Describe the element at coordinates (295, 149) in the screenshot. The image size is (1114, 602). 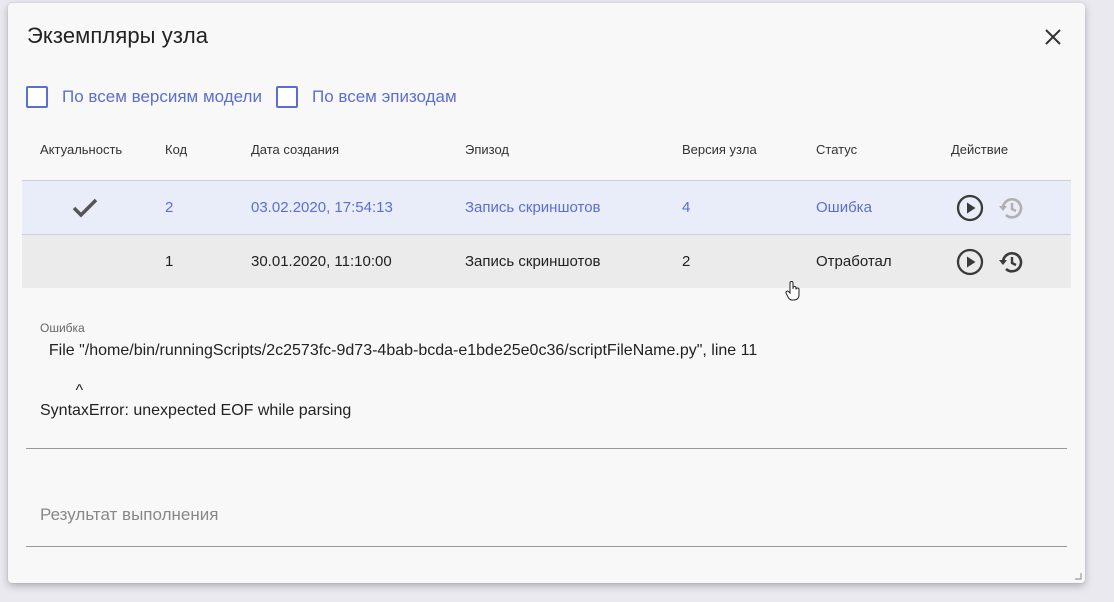
I see `header-created: Дата создания` at that location.